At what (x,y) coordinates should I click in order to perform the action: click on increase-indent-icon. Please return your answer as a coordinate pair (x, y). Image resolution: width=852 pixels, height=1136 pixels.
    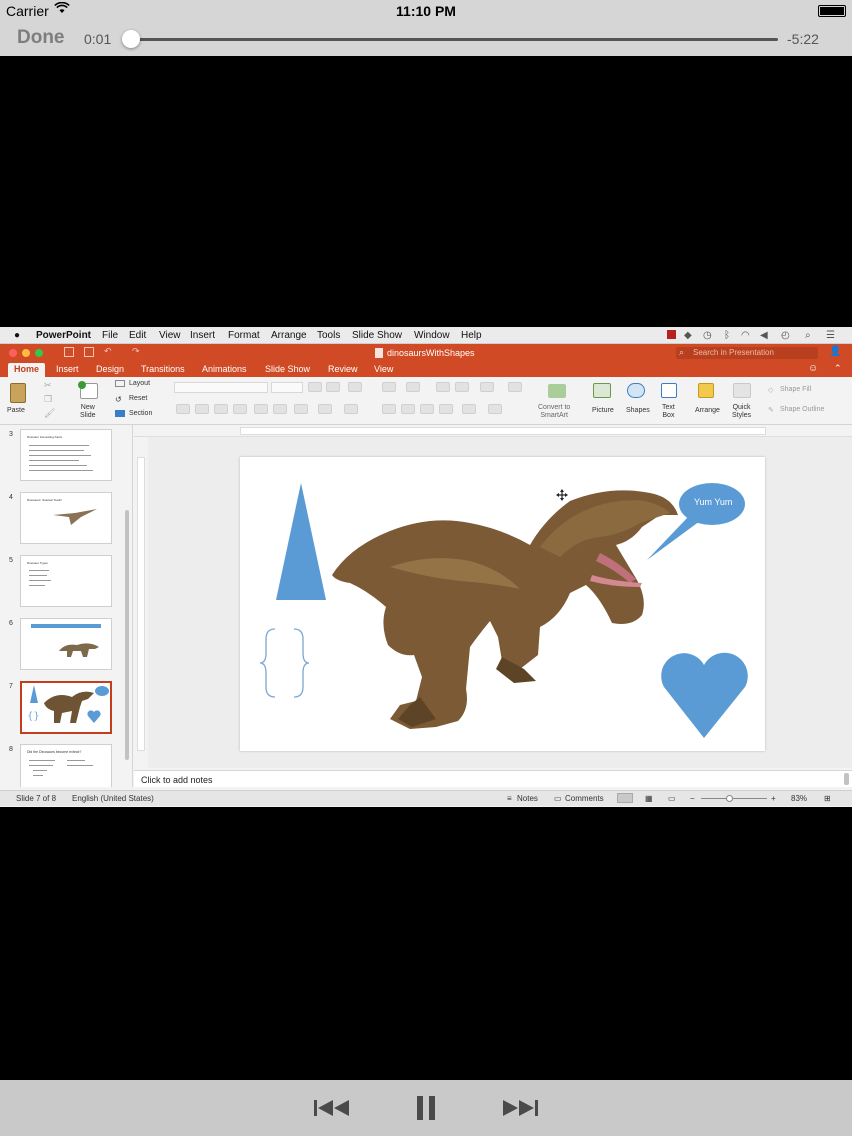
    Looking at the image, I should click on (462, 387).